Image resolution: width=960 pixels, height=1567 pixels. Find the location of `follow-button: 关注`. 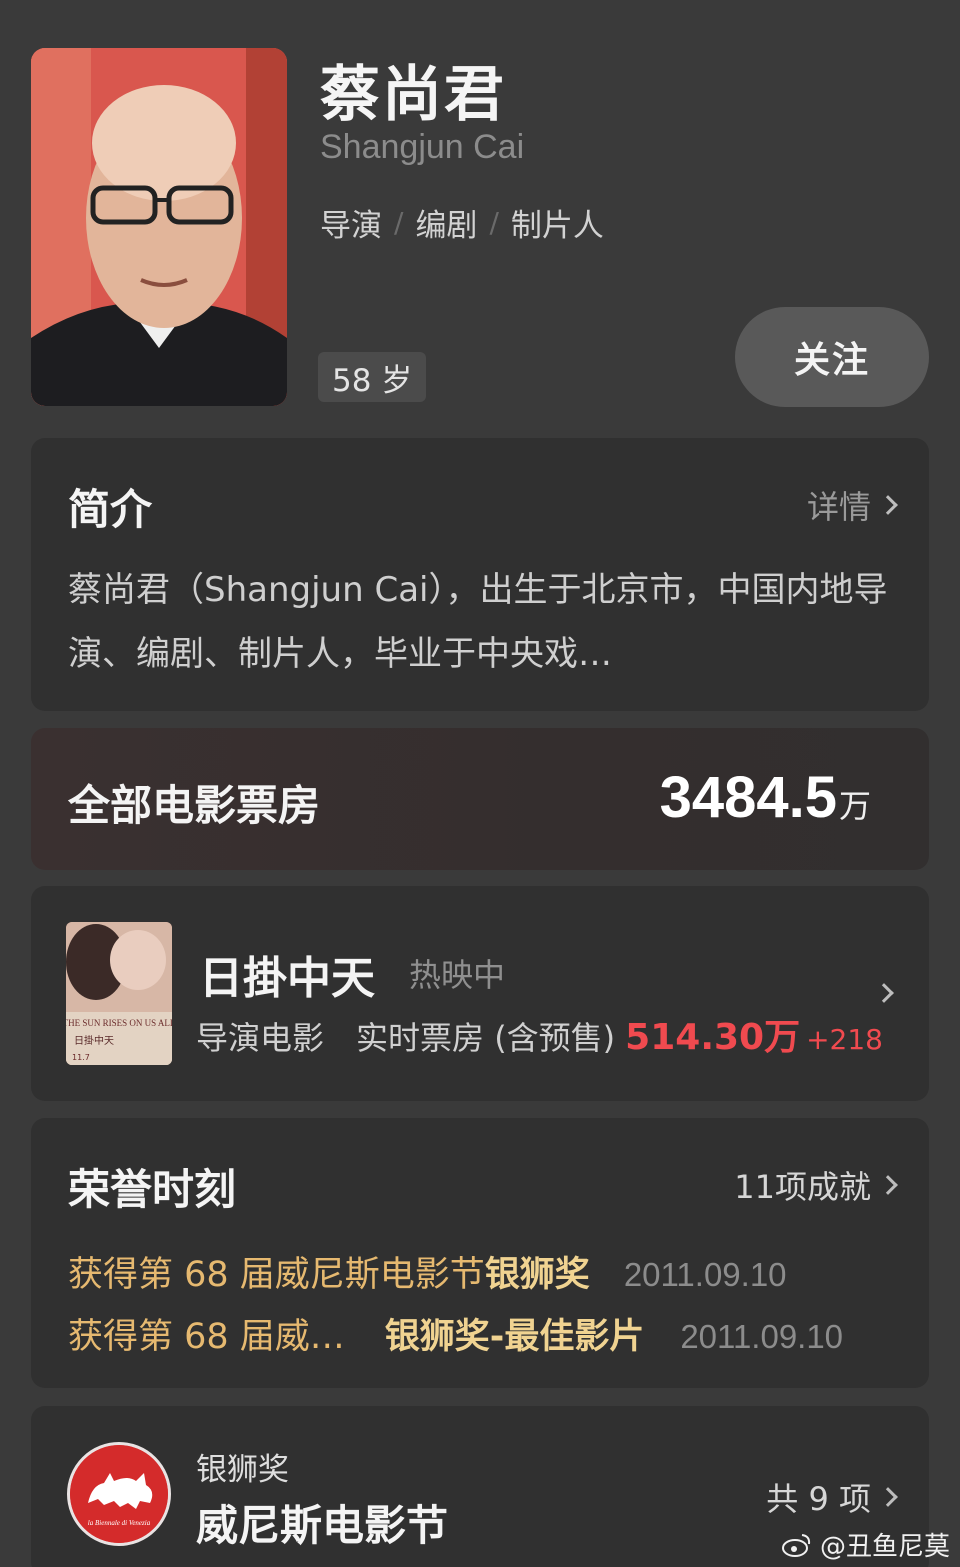

follow-button: 关注 is located at coordinates (832, 357).